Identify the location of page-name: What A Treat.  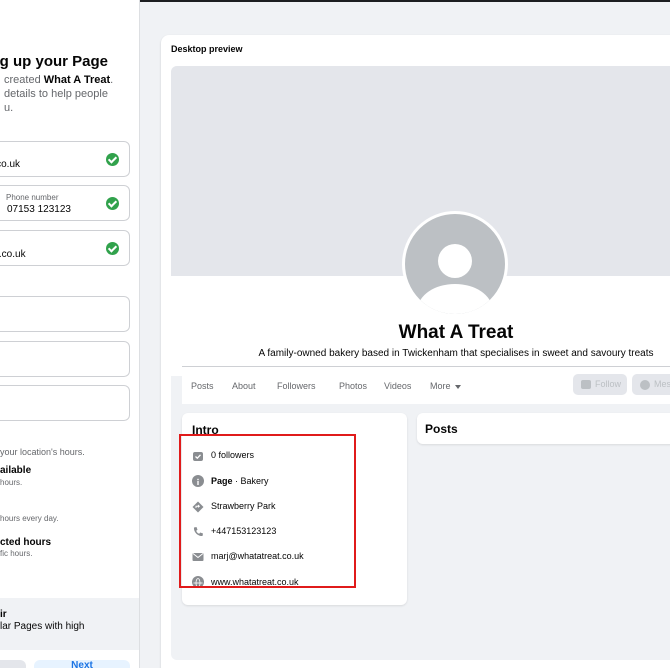
(456, 332).